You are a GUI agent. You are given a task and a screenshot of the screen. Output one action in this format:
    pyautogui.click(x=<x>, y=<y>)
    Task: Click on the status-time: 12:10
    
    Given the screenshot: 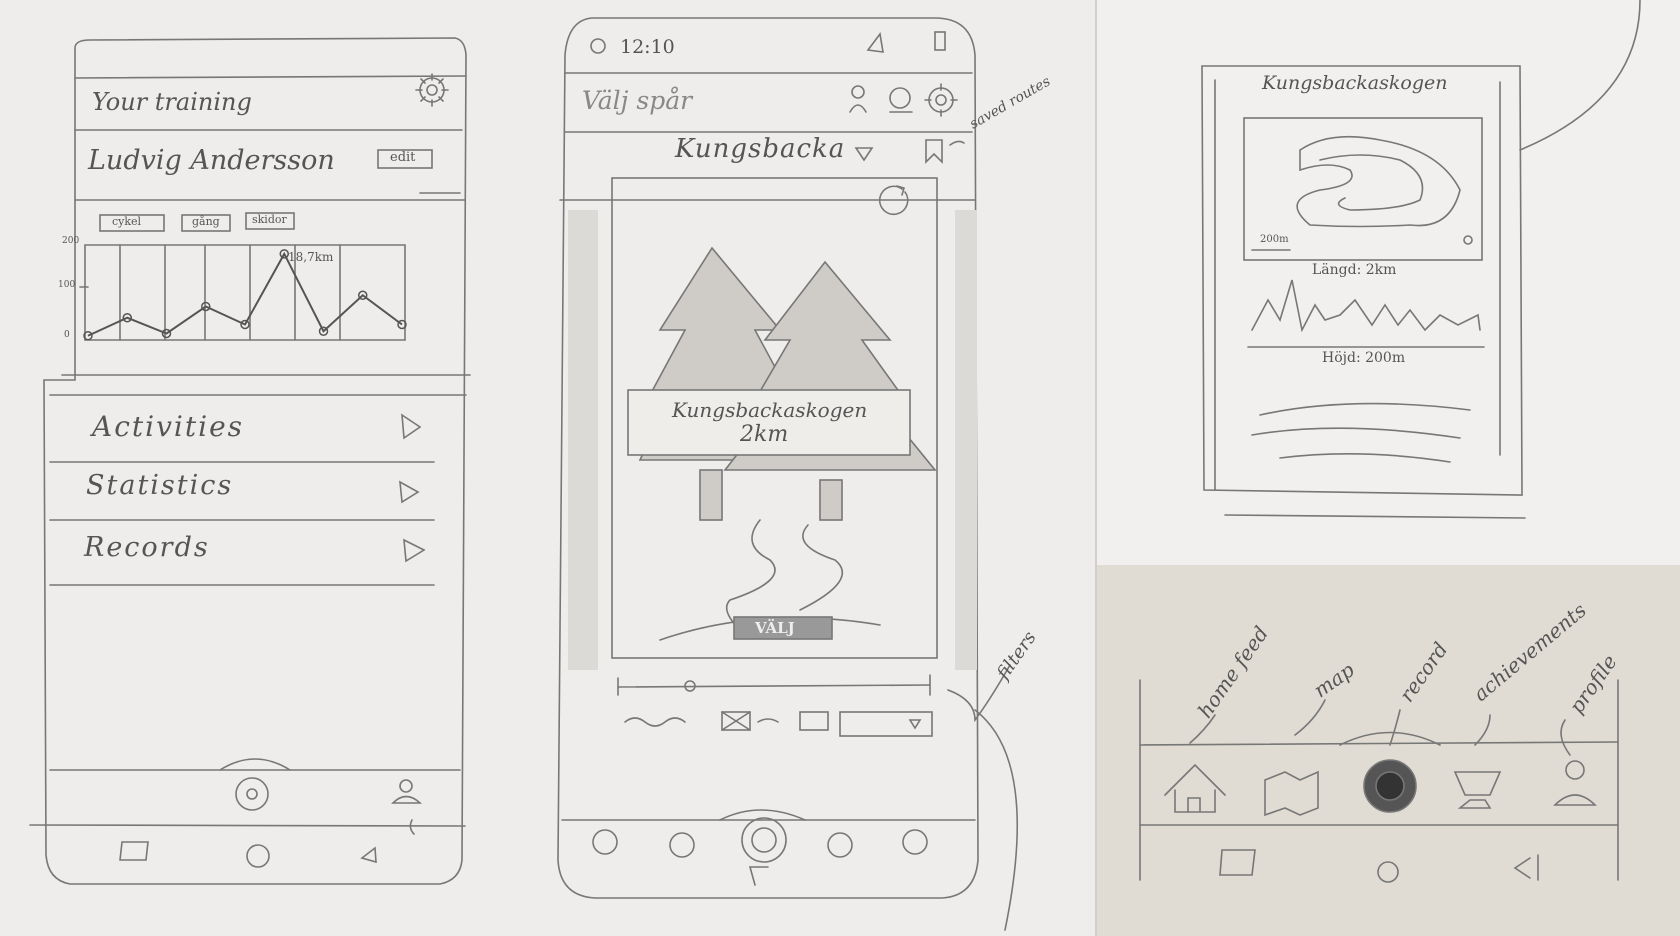 What is the action you would take?
    pyautogui.click(x=647, y=47)
    